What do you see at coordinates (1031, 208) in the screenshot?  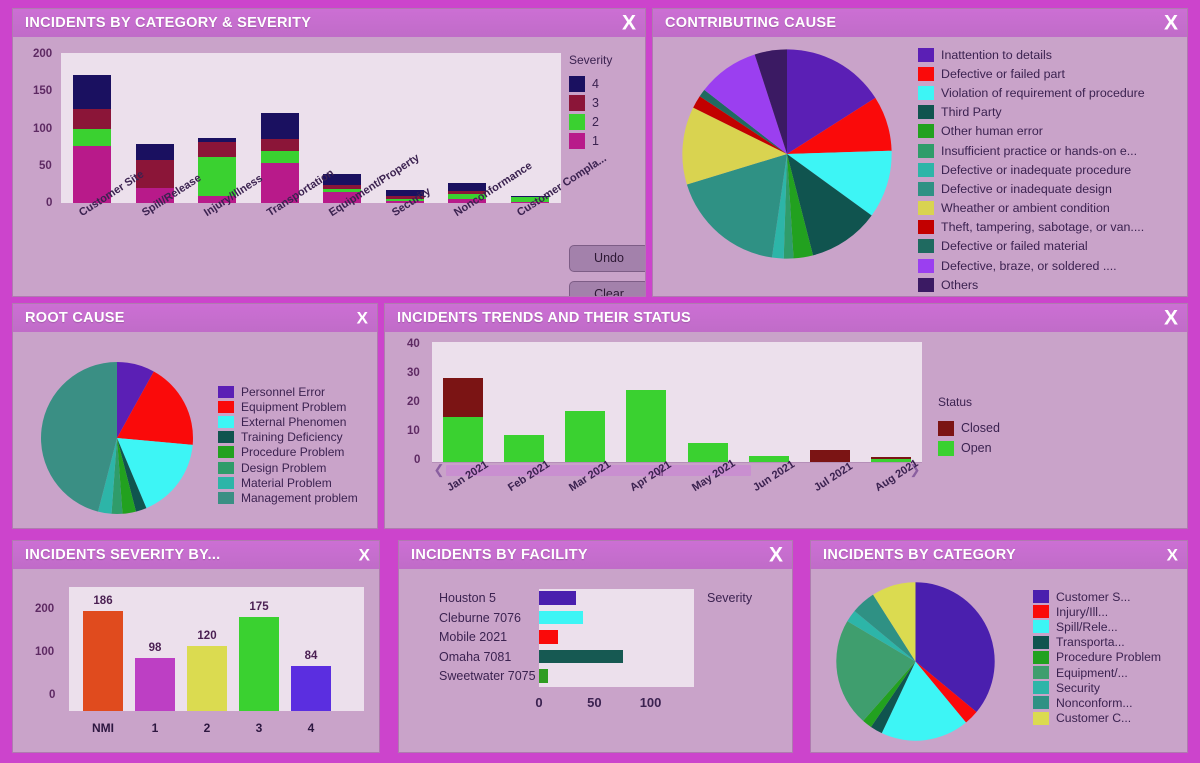 I see `legend-item: Wheather or ambient condition` at bounding box center [1031, 208].